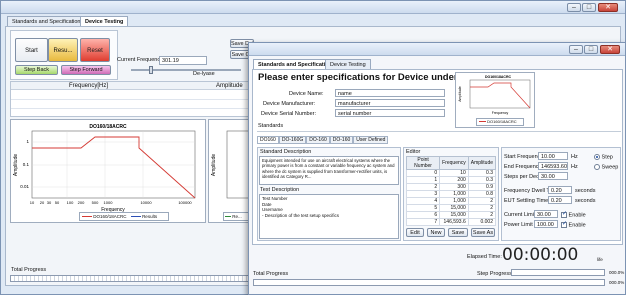 This screenshot has width=626, height=295. I want to click on edit-button: Edit, so click(415, 232).